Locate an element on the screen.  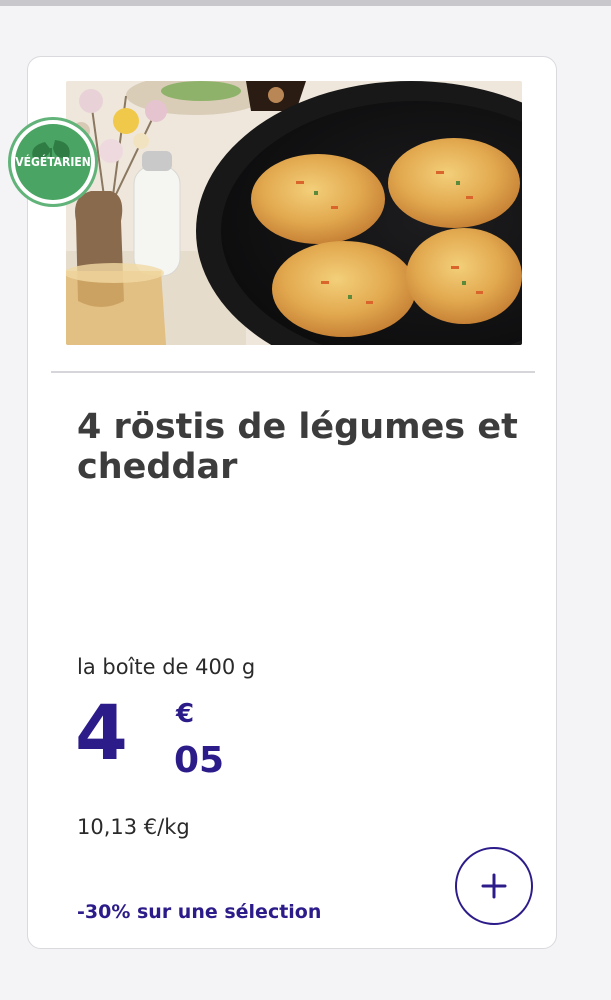
badge-label: VÉGÉTARIEN is located at coordinates (53, 162).